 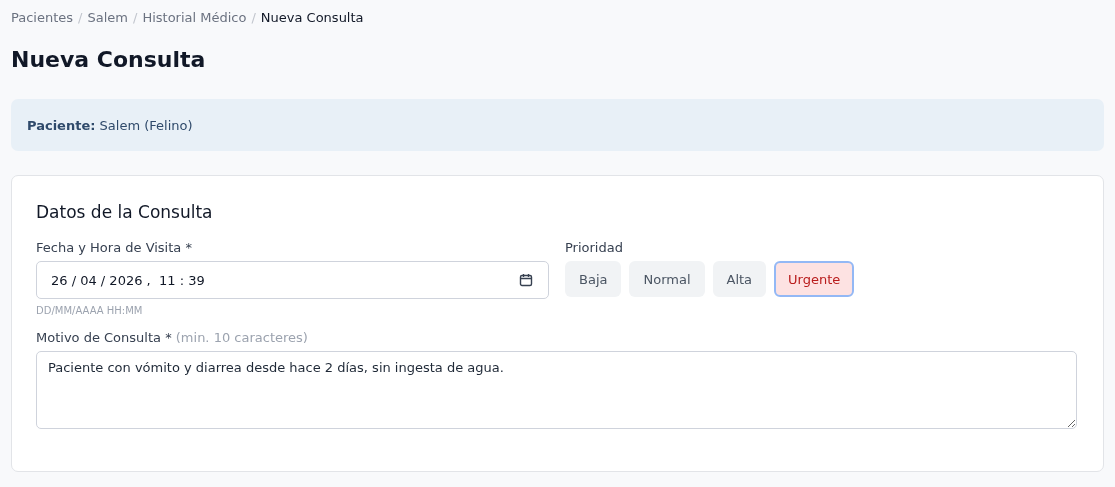 I want to click on calendar-icon, so click(x=526, y=280).